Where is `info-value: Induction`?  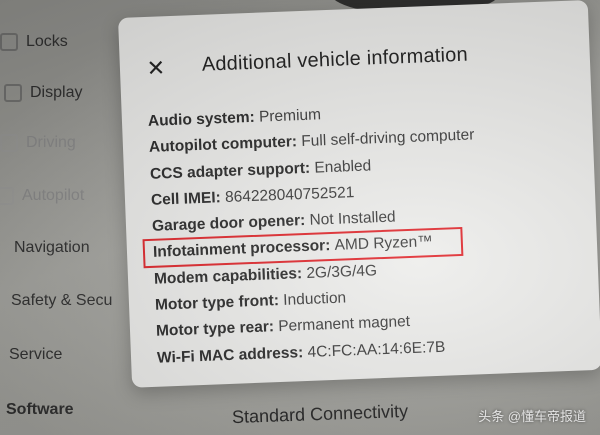
info-value: Induction is located at coordinates (314, 299).